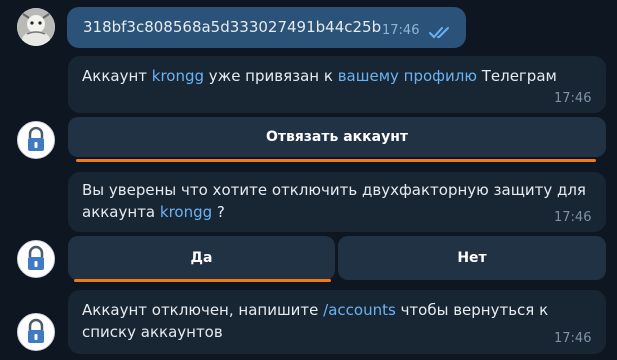 This screenshot has width=617, height=360. What do you see at coordinates (152, 332) in the screenshot?
I see `disabled-line-2: списку аккаунтов` at bounding box center [152, 332].